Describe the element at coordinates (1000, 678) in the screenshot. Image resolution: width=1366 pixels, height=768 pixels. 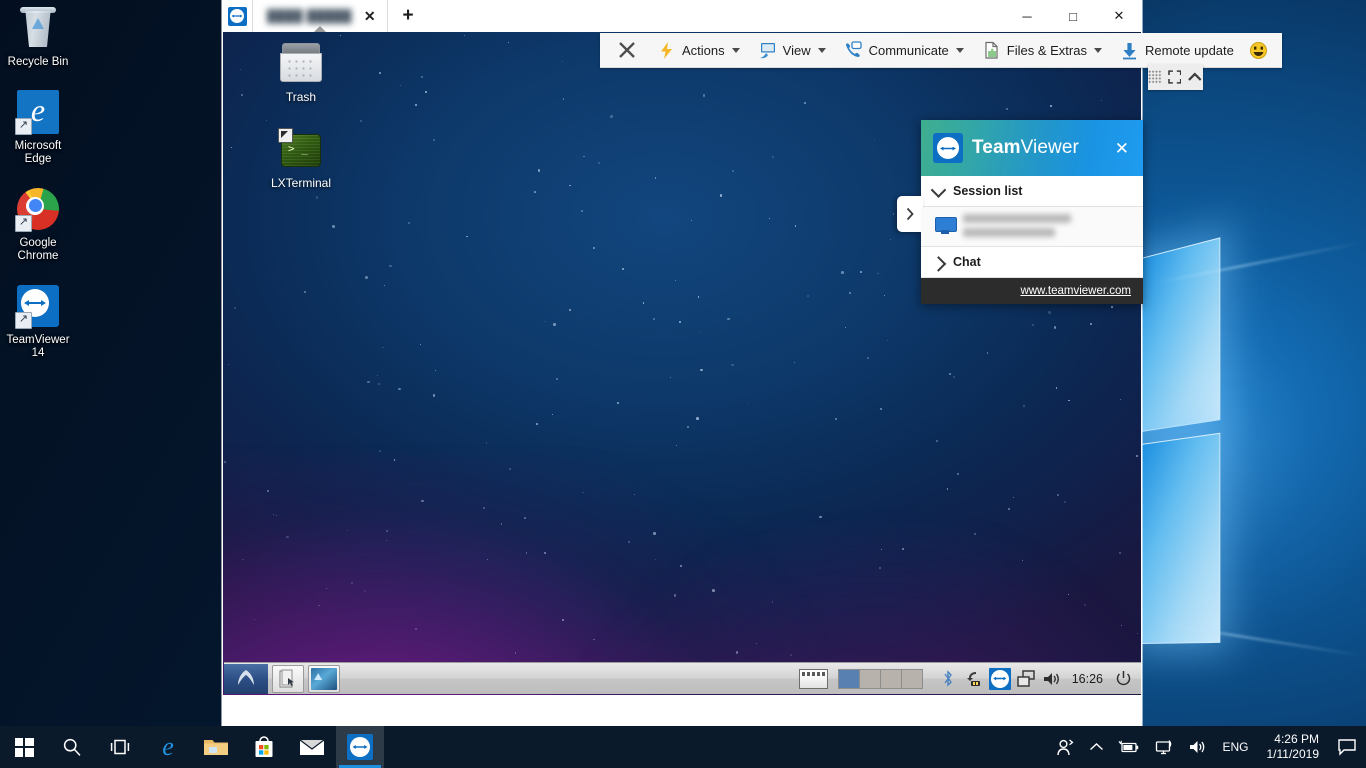
I see `teamviewer-tray-icon` at that location.